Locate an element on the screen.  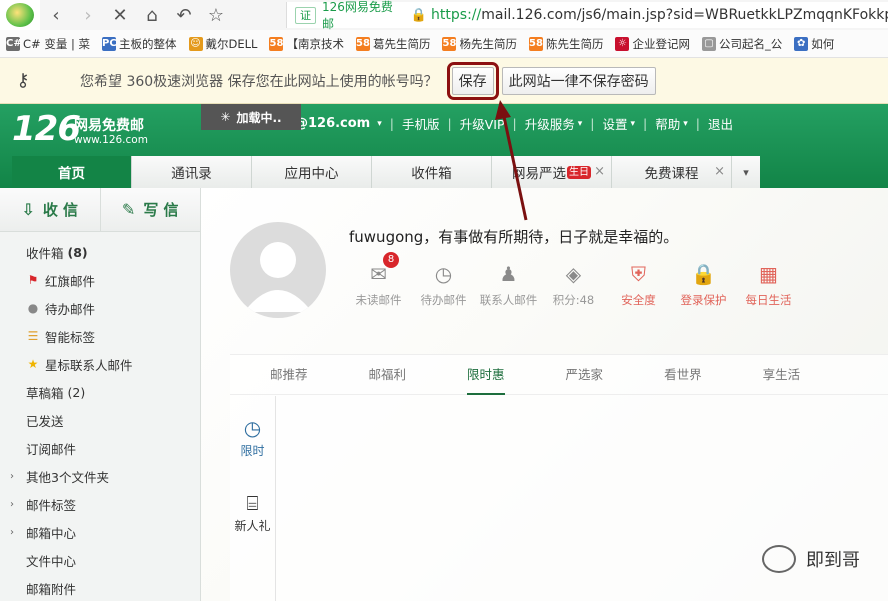
star-icon: ☆ is located at coordinates (216, 15).